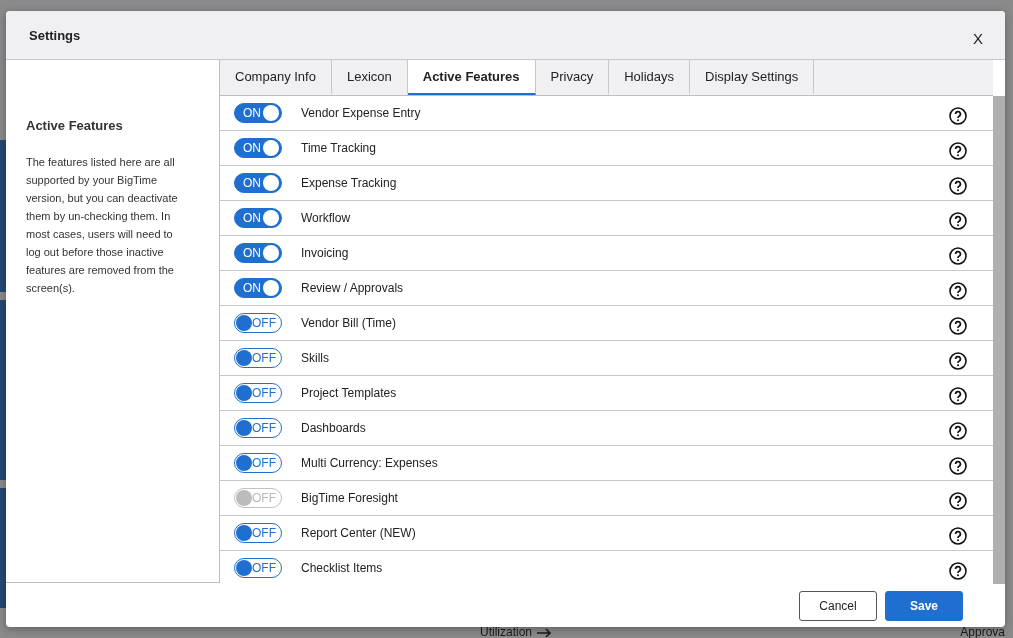  Describe the element at coordinates (102, 225) in the screenshot. I see `sidebar-description: The features listed here are all supported by your BigTime version, but you can deactivate them by un-checking them. In most cases, users will need to log out before those inactive features are removed from the screen(s).` at that location.